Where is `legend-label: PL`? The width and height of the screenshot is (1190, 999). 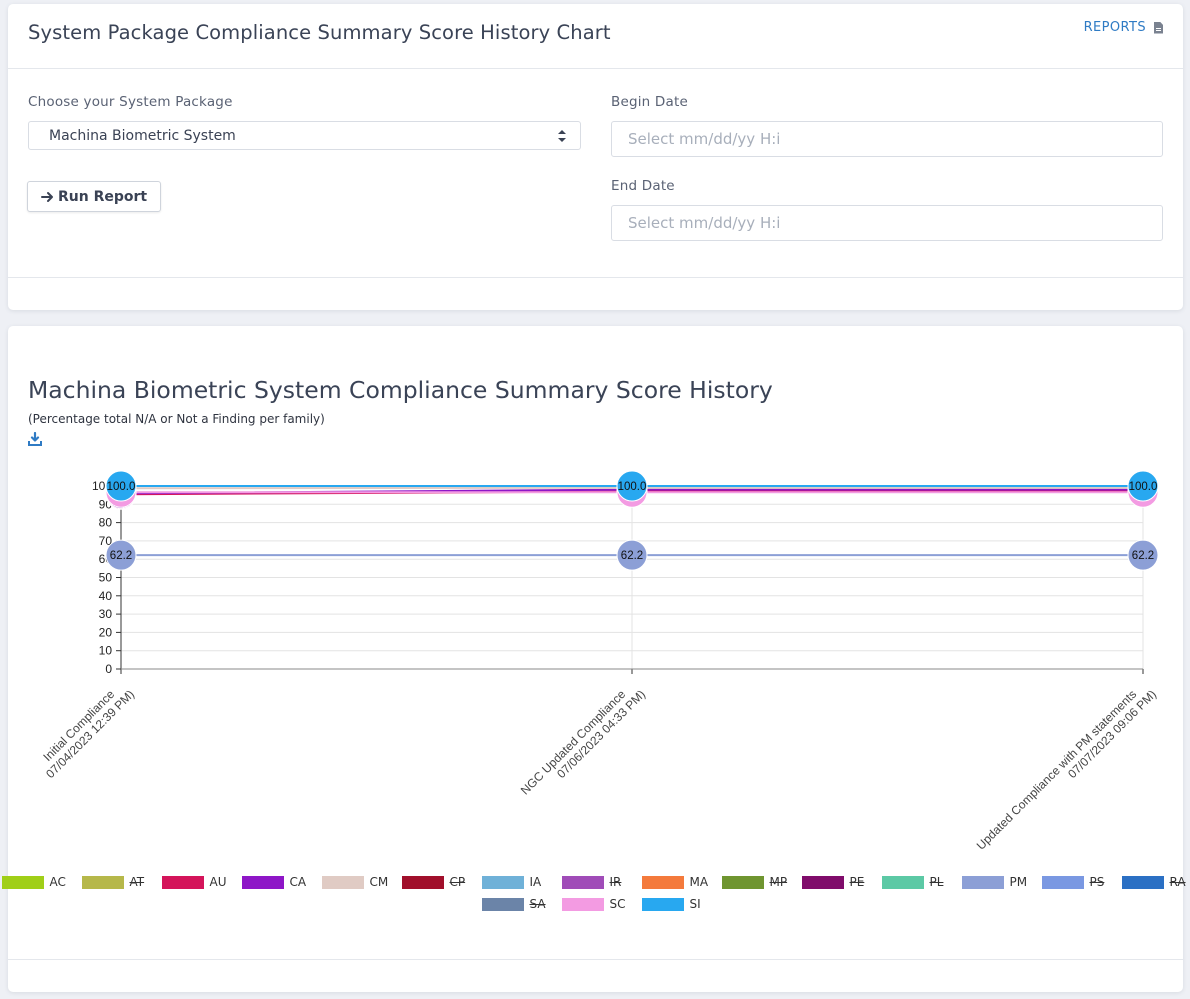 legend-label: PL is located at coordinates (936, 882).